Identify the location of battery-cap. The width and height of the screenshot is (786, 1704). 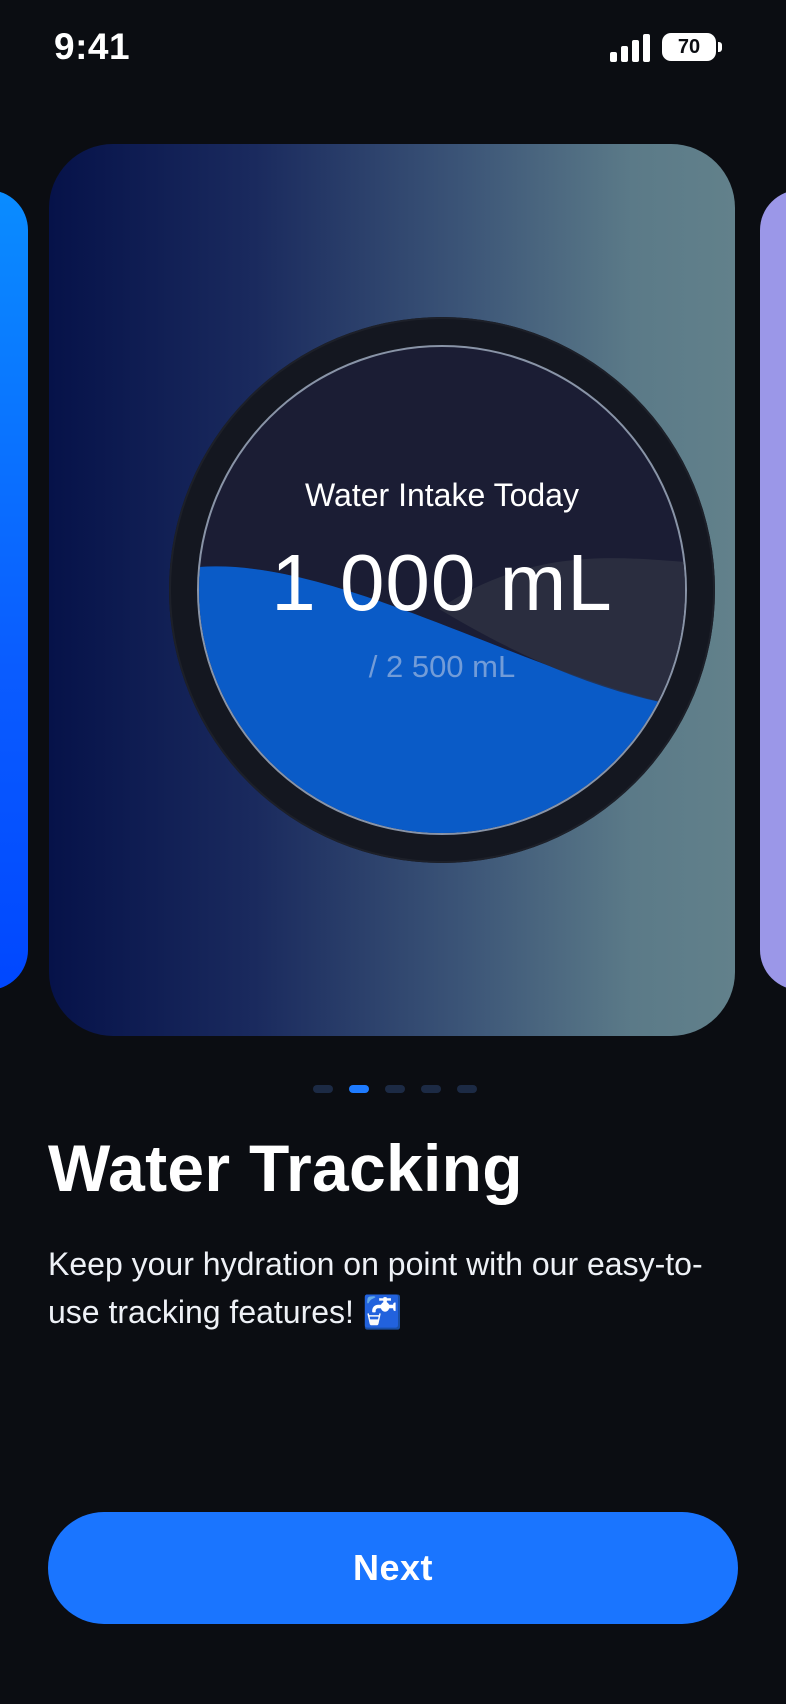
(720, 47).